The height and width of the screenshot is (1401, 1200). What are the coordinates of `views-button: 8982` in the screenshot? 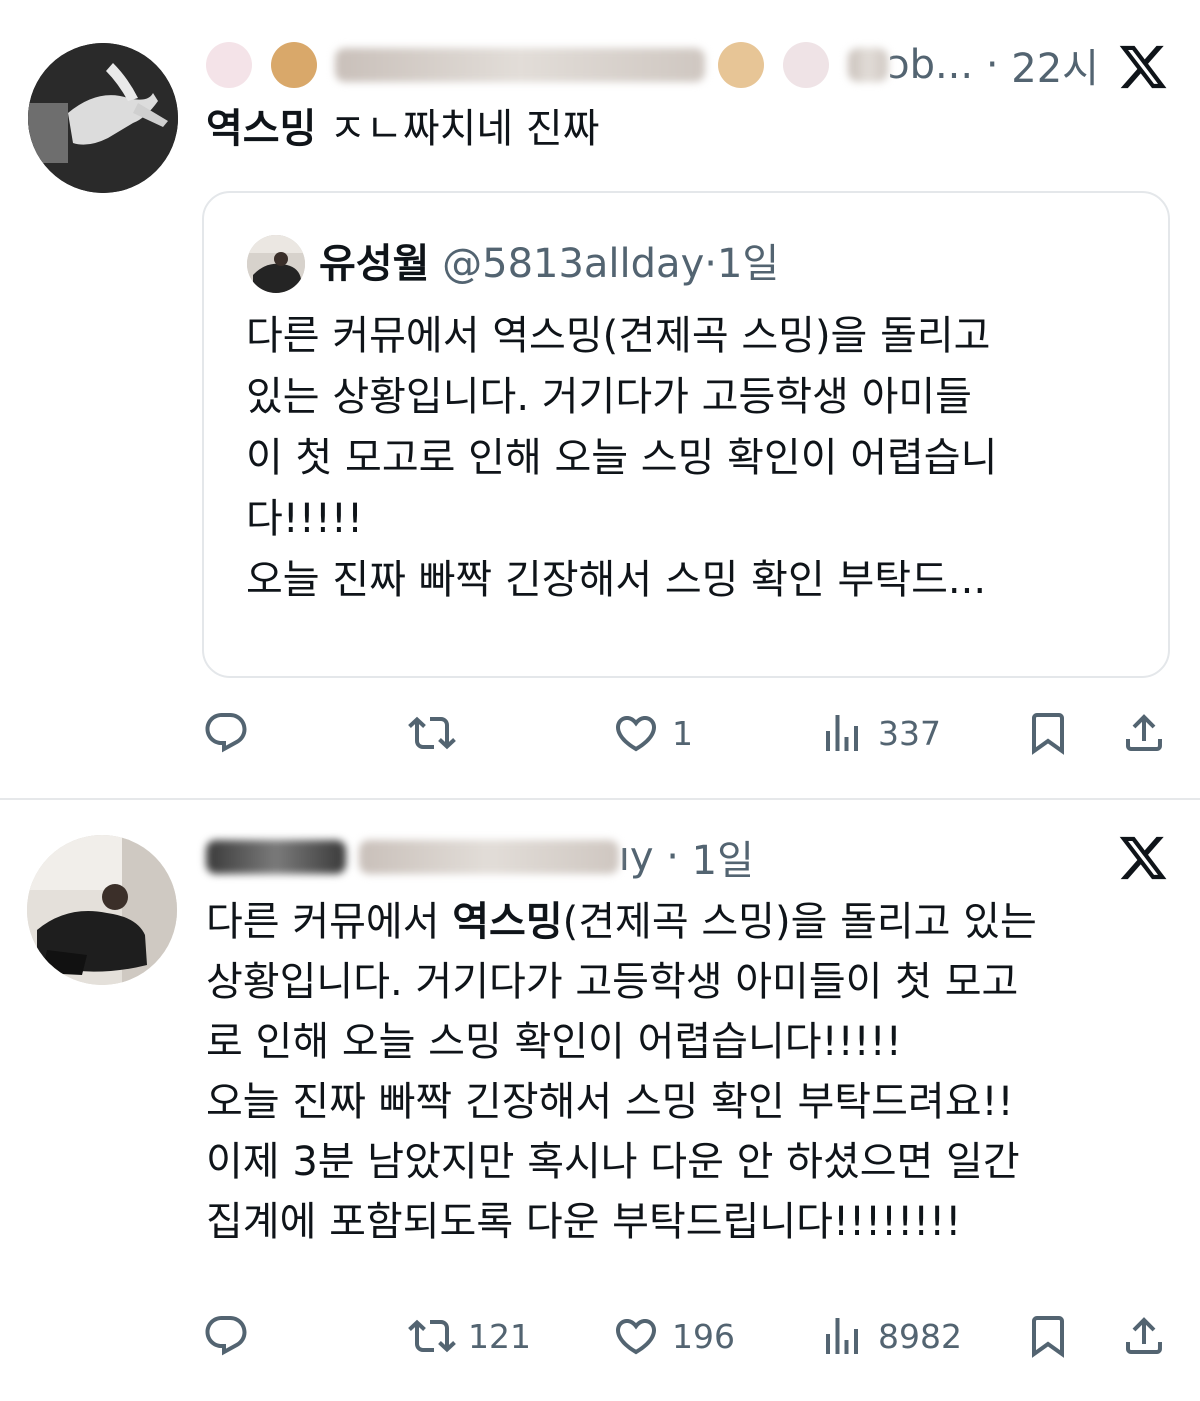 It's located at (890, 1336).